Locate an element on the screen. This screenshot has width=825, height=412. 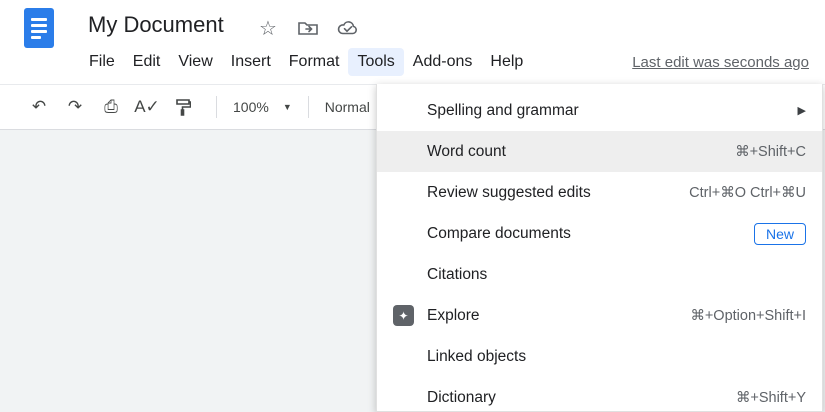
cloud-saved-icon is located at coordinates (348, 28).